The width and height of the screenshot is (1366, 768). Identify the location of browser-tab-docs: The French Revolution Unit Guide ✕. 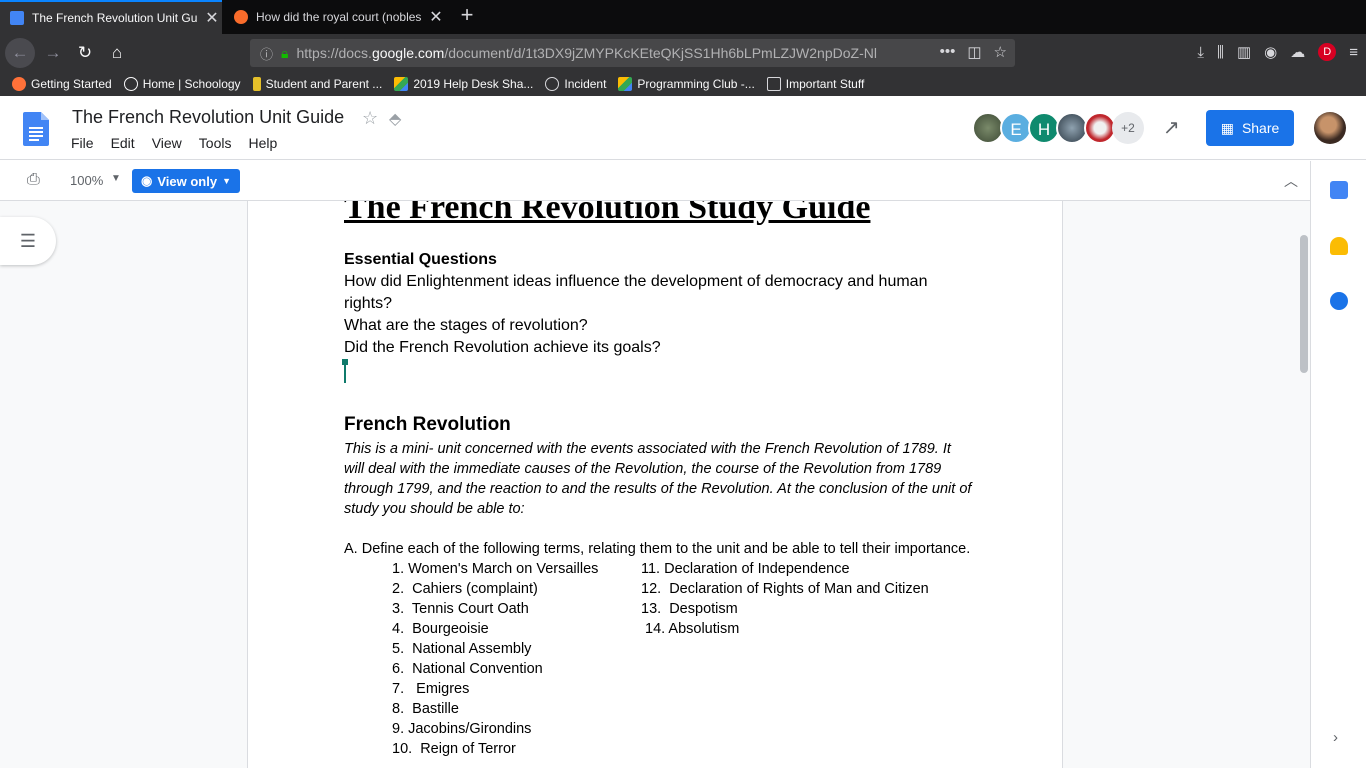
(111, 17).